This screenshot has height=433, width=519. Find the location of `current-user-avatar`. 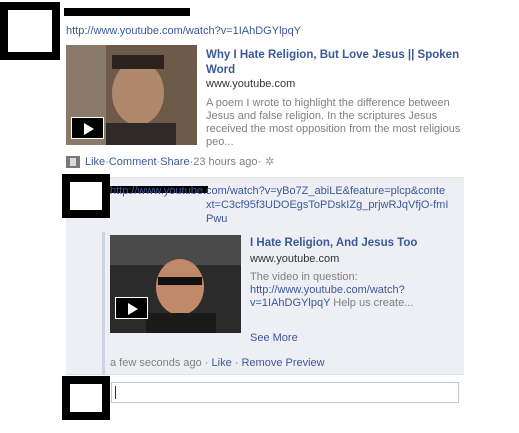

current-user-avatar is located at coordinates (86, 398).